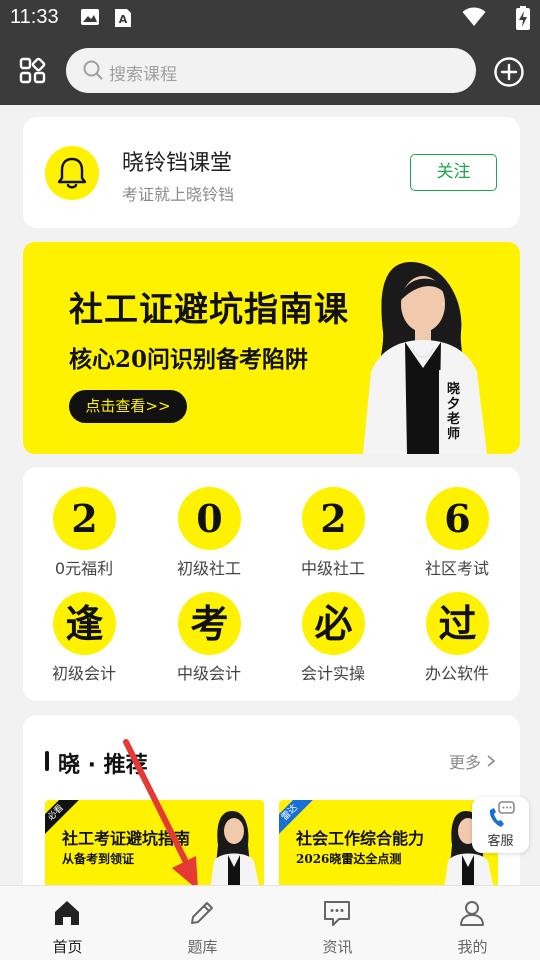 Image resolution: width=540 pixels, height=960 pixels. Describe the element at coordinates (208, 673) in the screenshot. I see `category-label: 中级会计` at that location.